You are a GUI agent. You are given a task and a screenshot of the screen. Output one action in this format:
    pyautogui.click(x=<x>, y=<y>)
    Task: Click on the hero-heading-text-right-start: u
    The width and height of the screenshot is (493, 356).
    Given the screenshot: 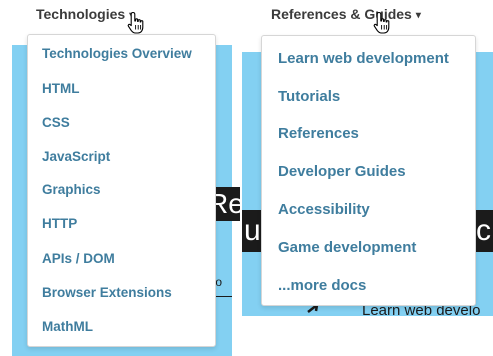 What is the action you would take?
    pyautogui.click(x=252, y=230)
    